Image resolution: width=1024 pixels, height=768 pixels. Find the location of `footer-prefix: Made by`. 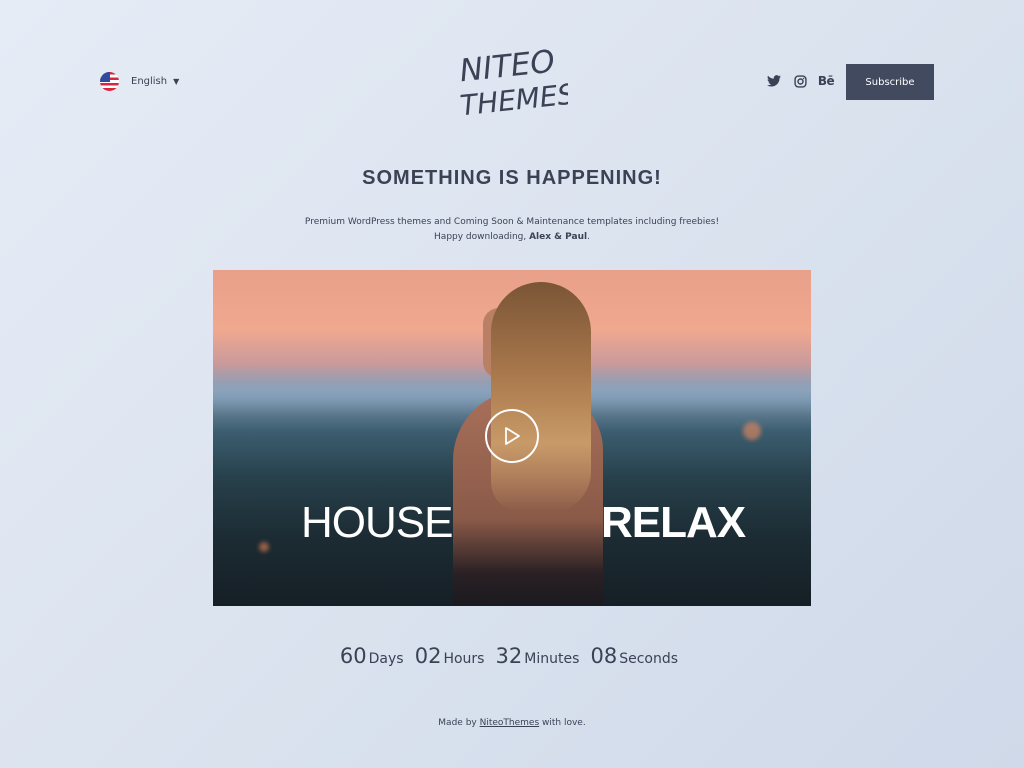

footer-prefix: Made by is located at coordinates (459, 723).